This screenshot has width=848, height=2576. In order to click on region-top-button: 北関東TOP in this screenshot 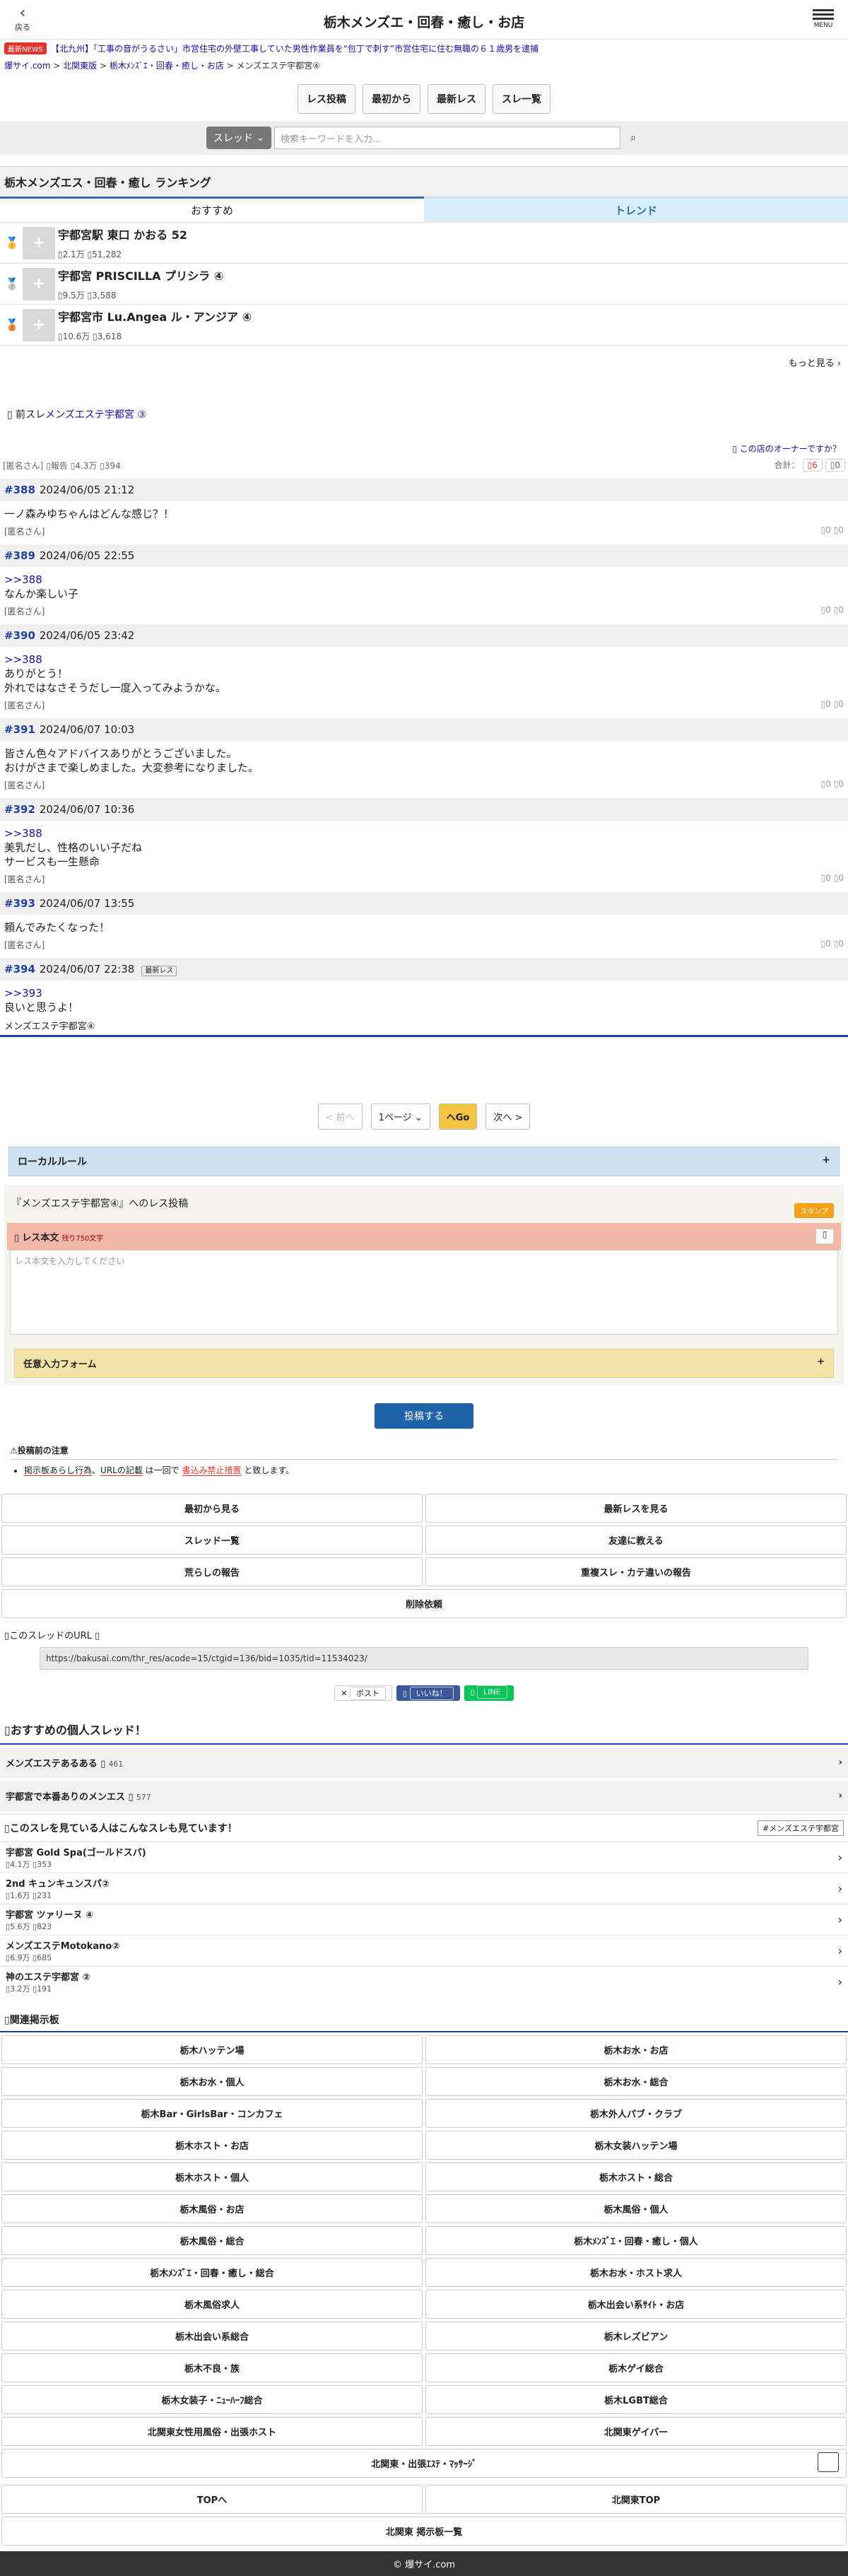, I will do `click(636, 2500)`.